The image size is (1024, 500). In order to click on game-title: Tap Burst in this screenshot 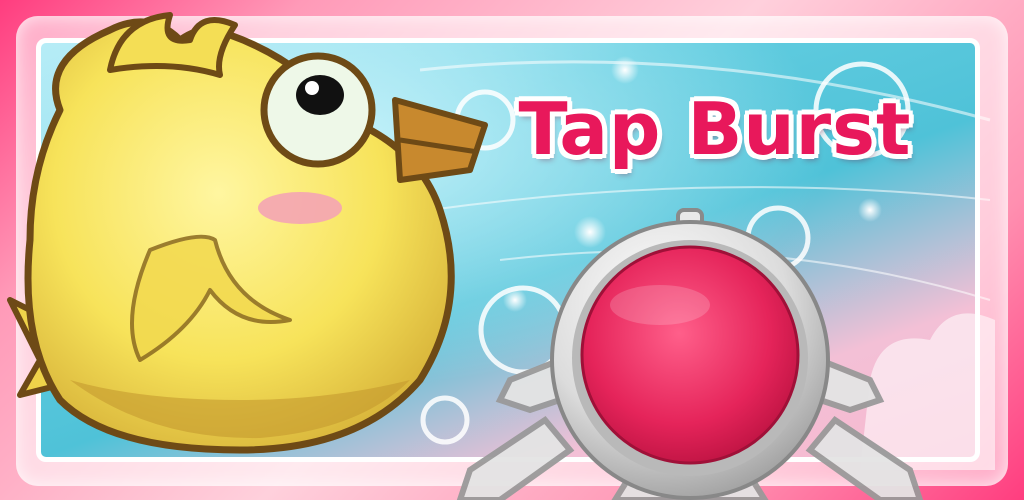, I will do `click(715, 129)`.